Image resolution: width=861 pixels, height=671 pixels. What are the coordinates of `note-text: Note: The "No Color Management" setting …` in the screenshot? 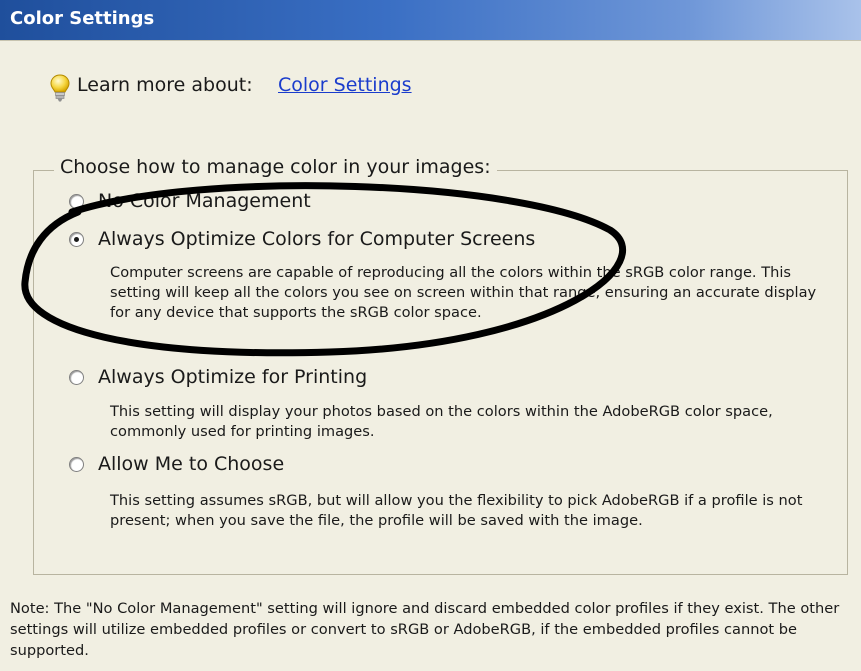 It's located at (425, 629).